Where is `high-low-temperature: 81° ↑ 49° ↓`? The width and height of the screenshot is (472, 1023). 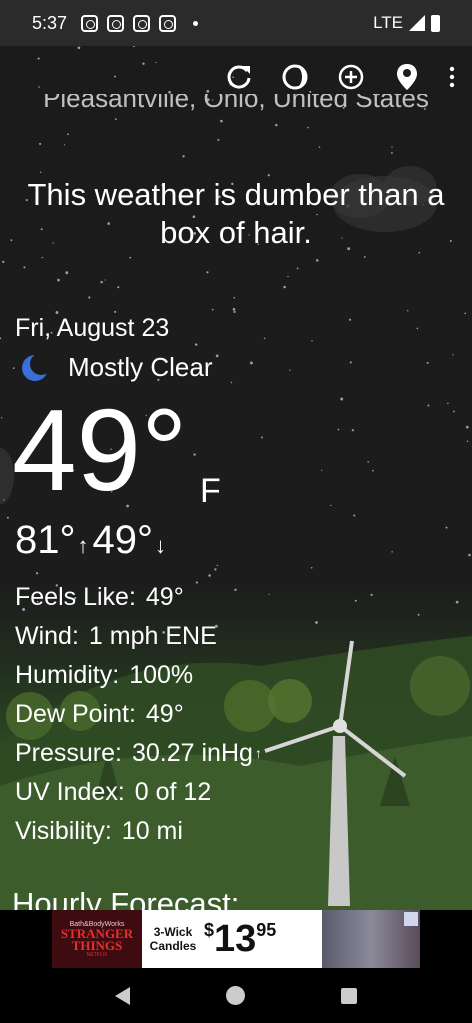
high-low-temperature: 81° ↑ 49° ↓ is located at coordinates (92, 540).